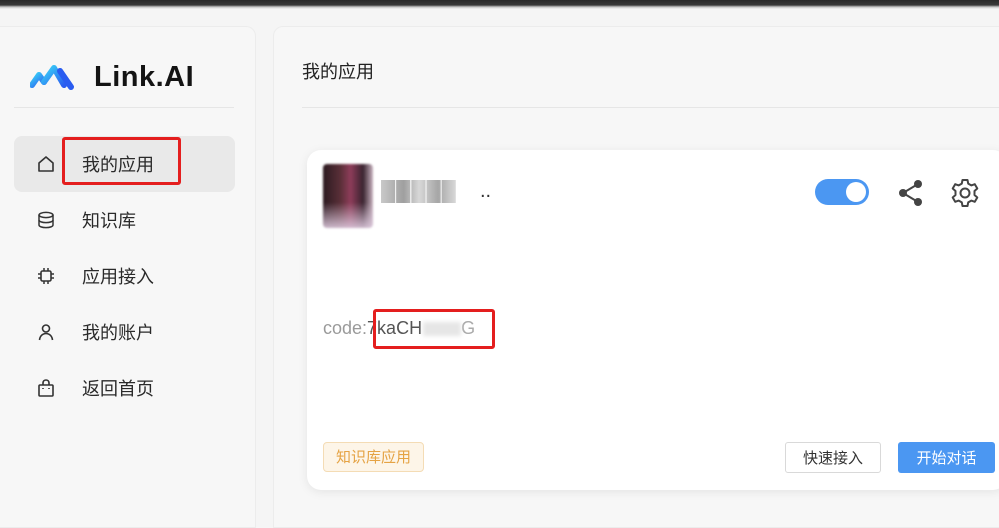 The height and width of the screenshot is (528, 999). Describe the element at coordinates (46, 388) in the screenshot. I see `shopping-bag-icon` at that location.